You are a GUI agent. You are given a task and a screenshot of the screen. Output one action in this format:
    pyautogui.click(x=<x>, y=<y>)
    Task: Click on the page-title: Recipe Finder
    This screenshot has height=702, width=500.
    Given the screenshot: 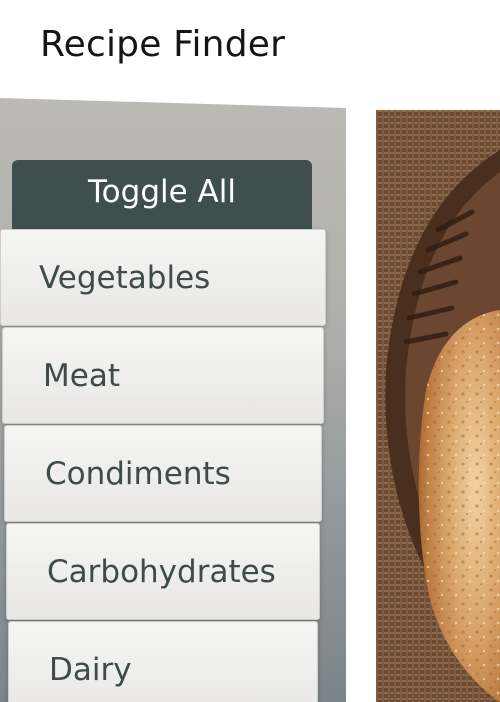 What is the action you would take?
    pyautogui.click(x=163, y=44)
    